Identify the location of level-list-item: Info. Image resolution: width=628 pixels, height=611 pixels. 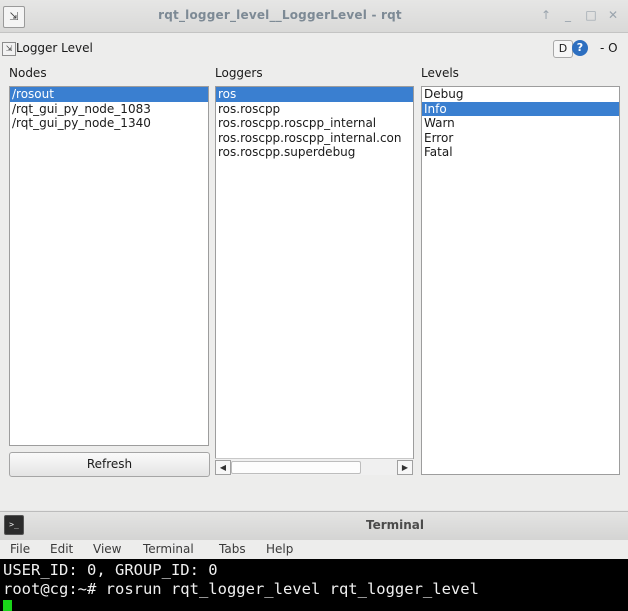
(520, 108).